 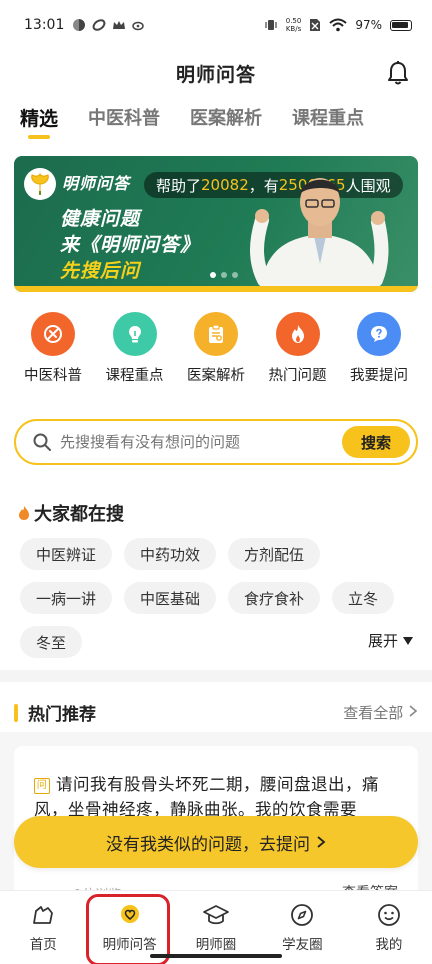 I want to click on view-all-label: 查看全部, so click(x=373, y=713).